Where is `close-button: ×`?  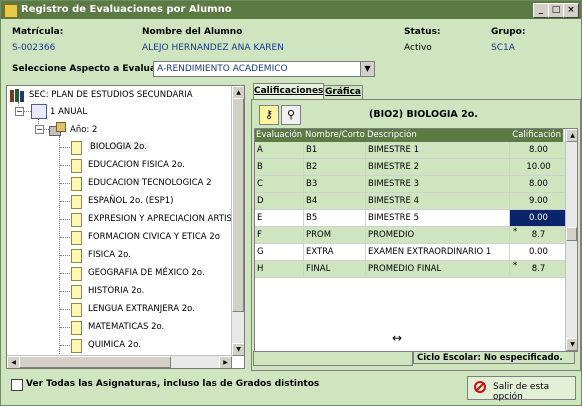 close-button: × is located at coordinates (571, 10).